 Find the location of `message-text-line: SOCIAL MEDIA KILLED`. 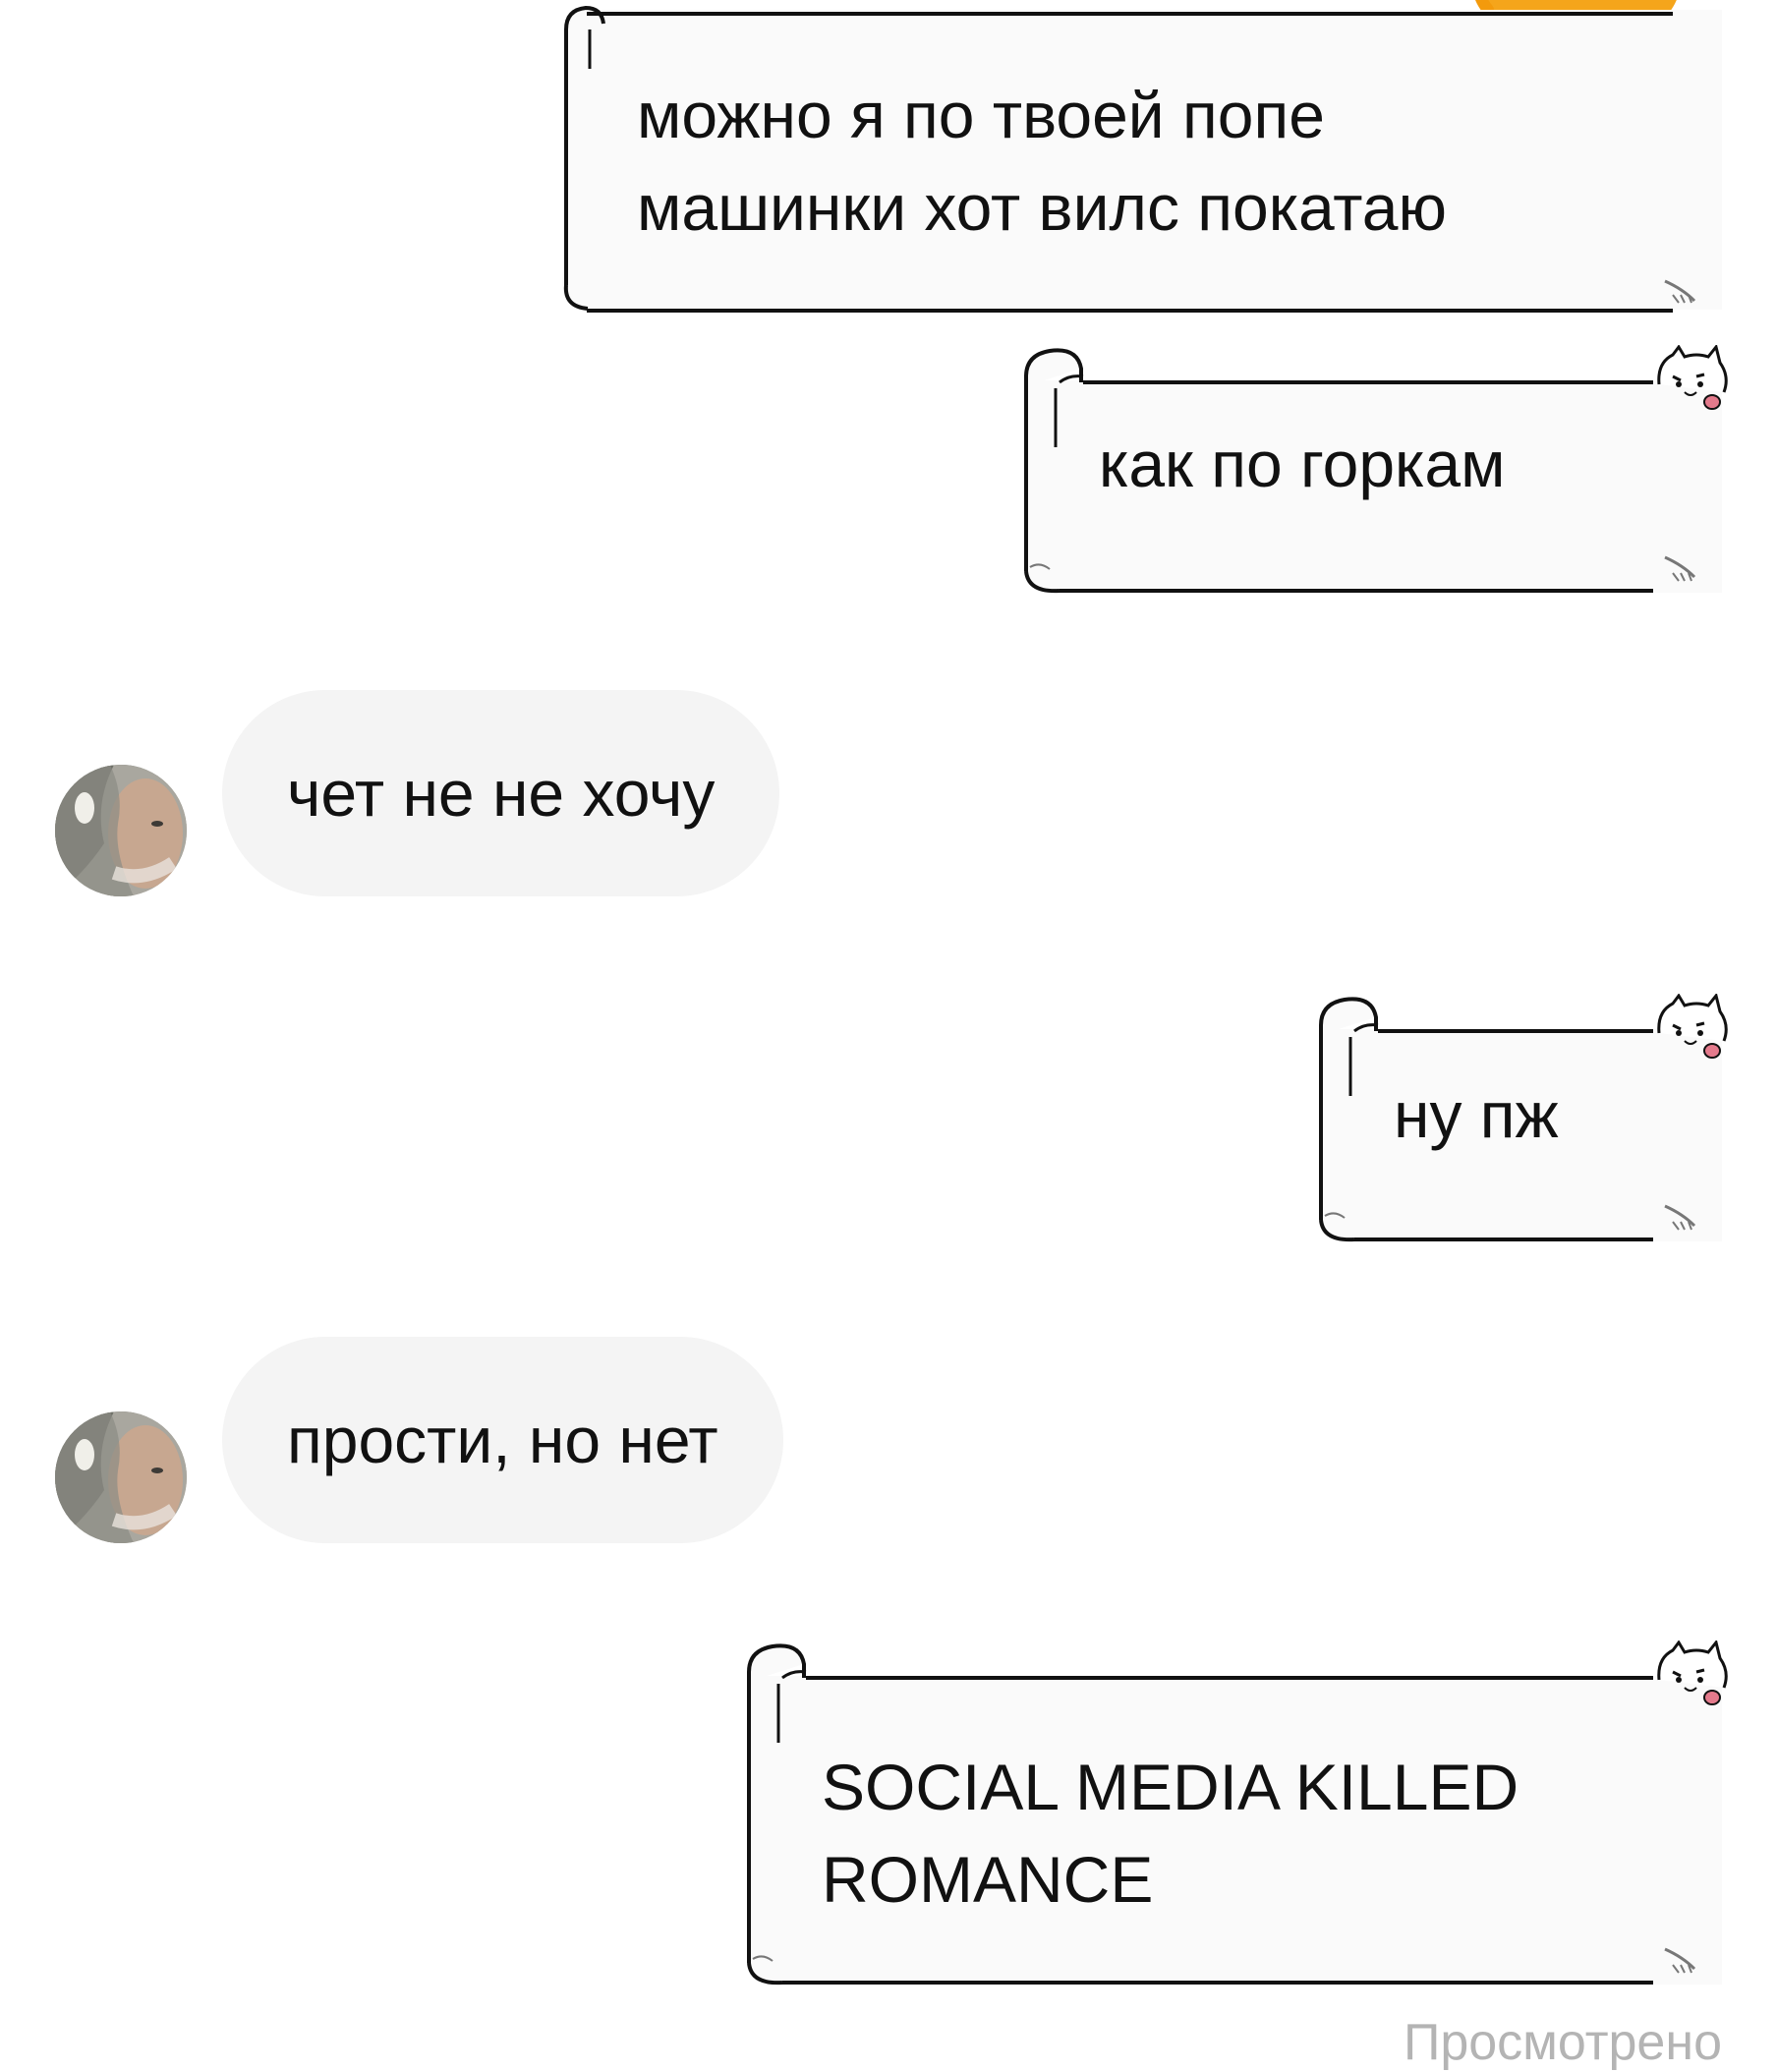

message-text-line: SOCIAL MEDIA KILLED is located at coordinates (1170, 1787).